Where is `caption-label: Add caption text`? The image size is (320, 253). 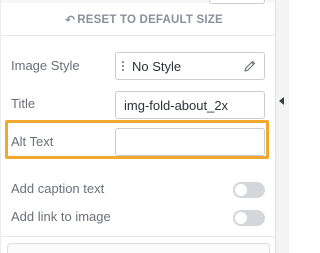
caption-label: Add caption text is located at coordinates (58, 188).